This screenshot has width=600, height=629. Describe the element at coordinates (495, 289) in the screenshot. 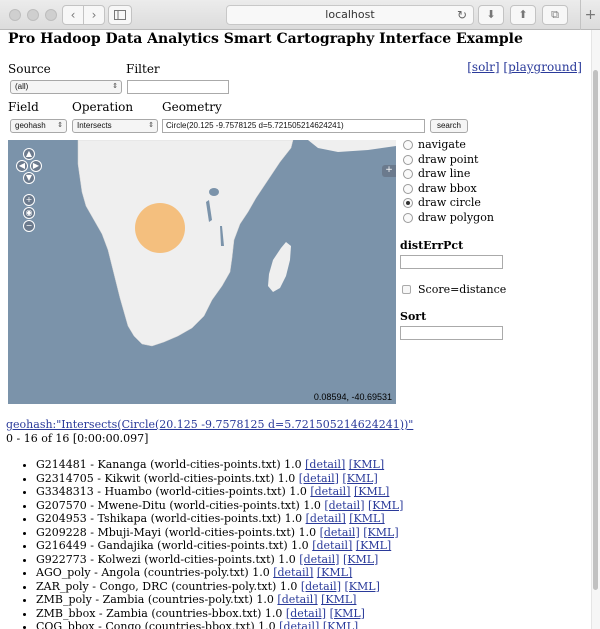

I see `score-distance-checkbox-row: Score=distance` at that location.